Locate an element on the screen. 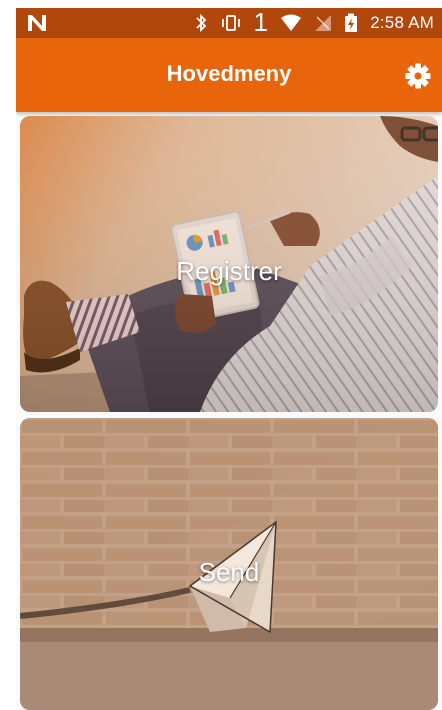 This screenshot has width=442, height=710. n-logo-icon is located at coordinates (37, 23).